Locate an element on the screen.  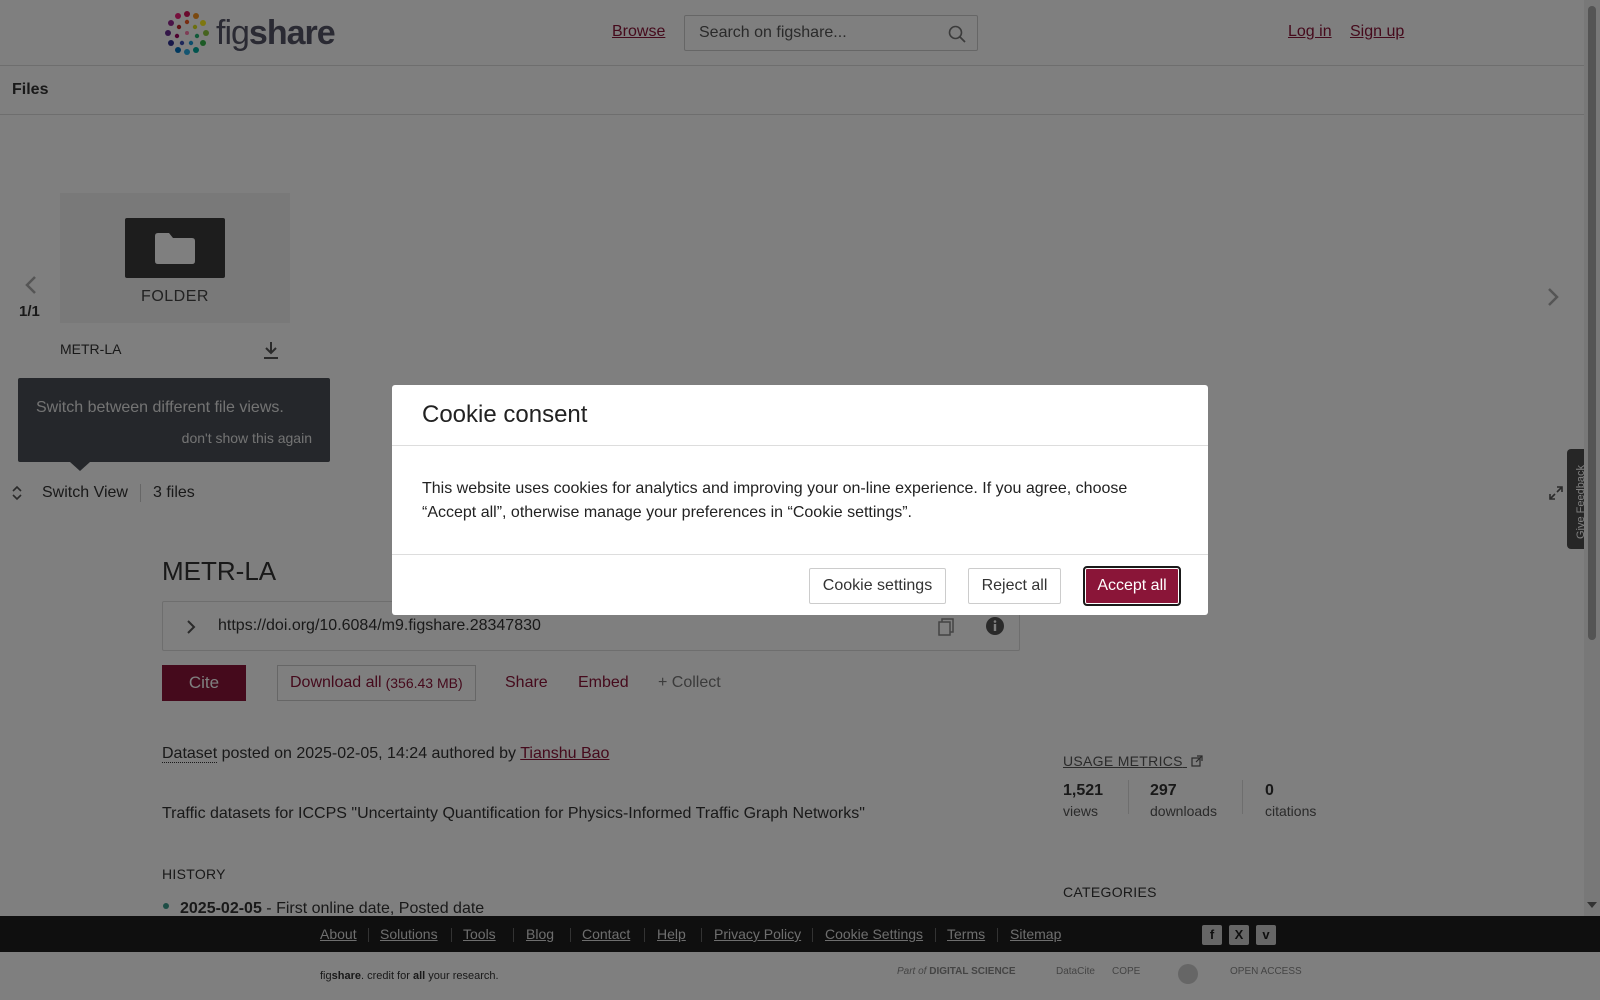
modal-backdrop-footer is located at coordinates (800, 958).